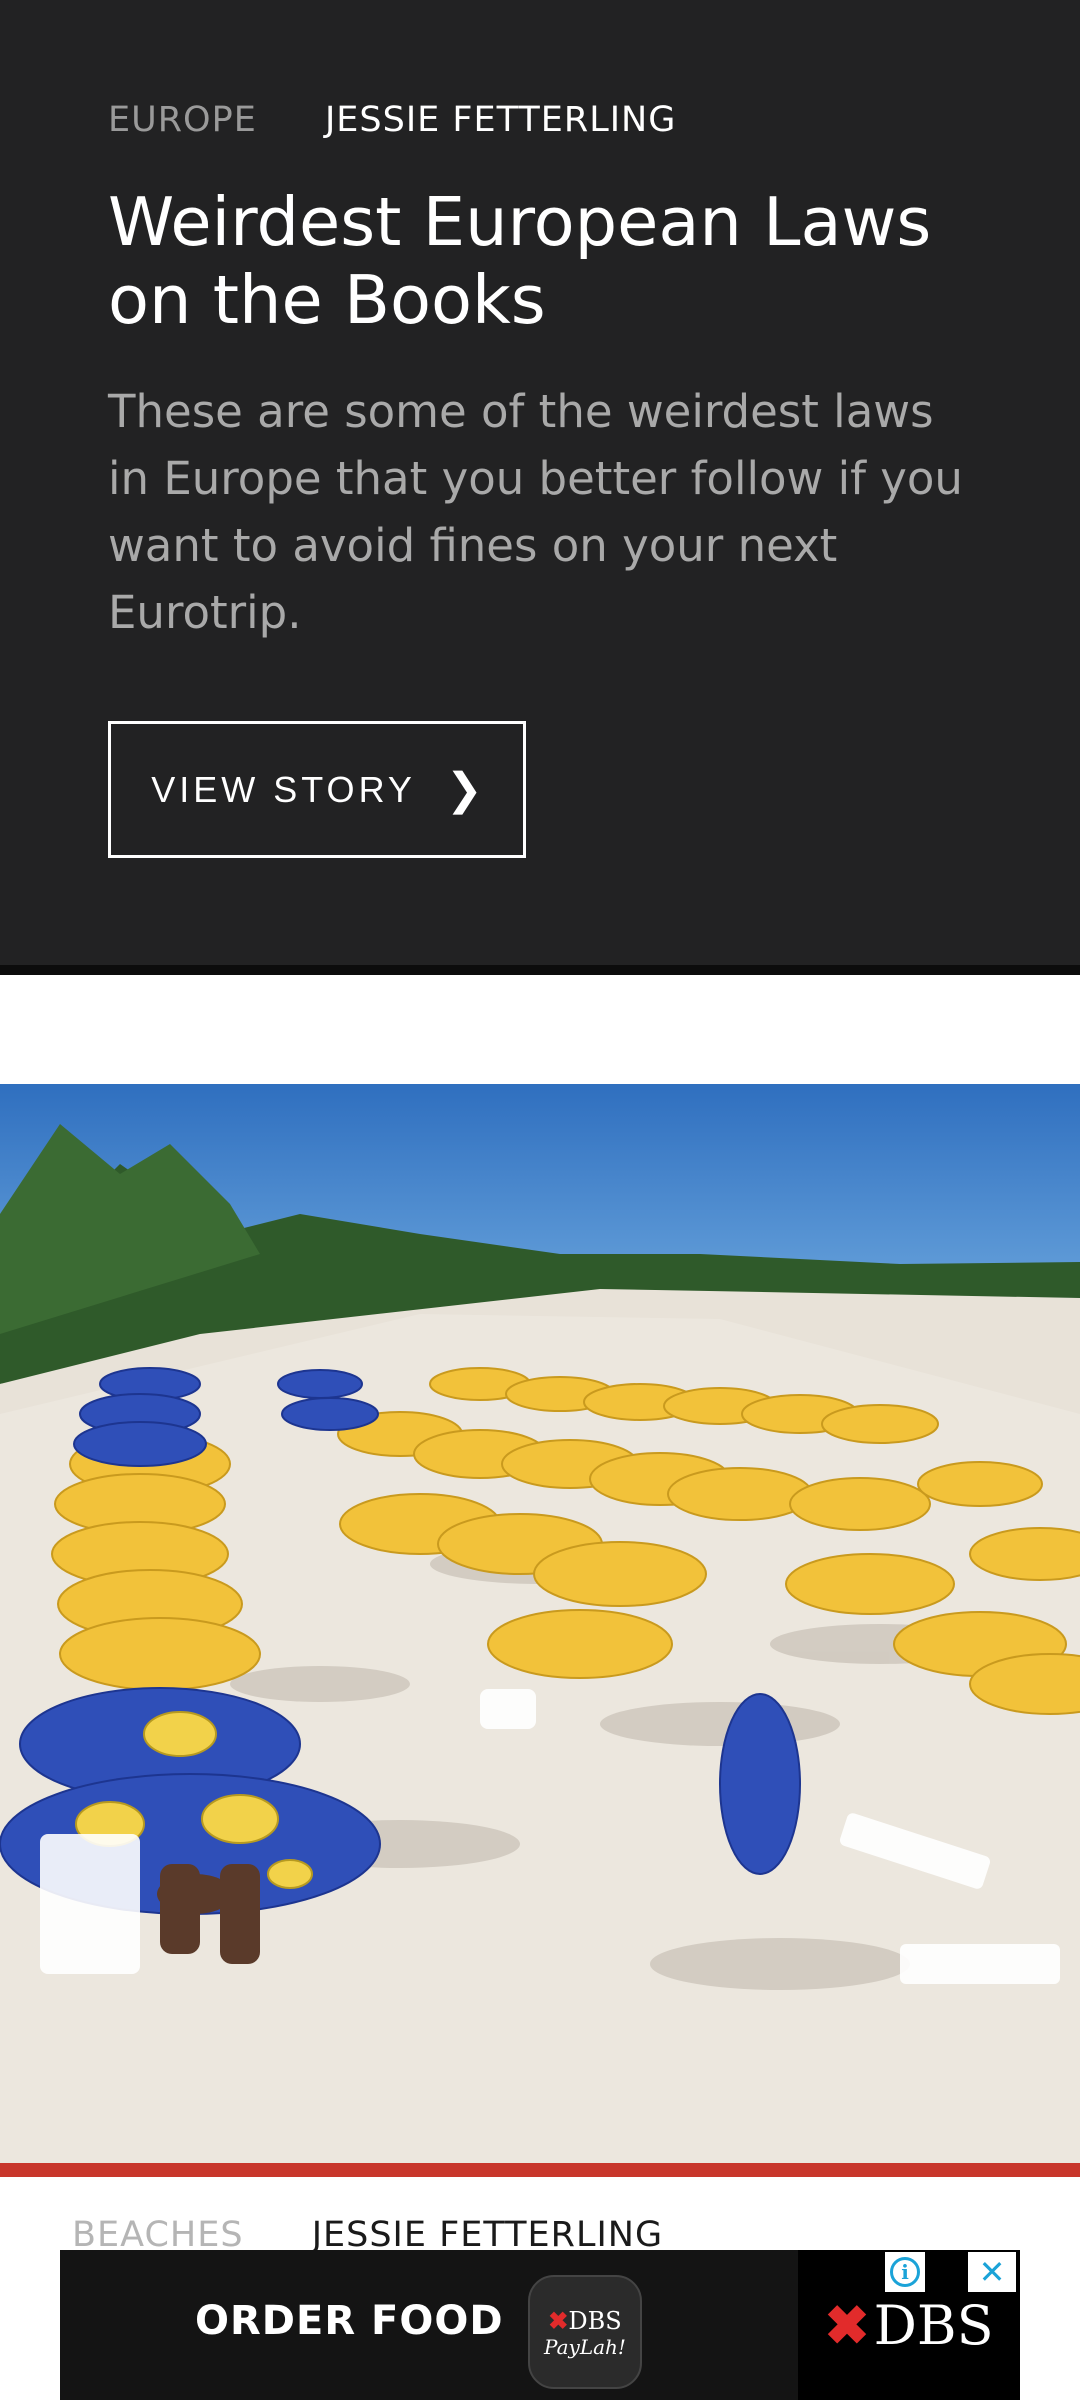 The height and width of the screenshot is (2400, 1080). Describe the element at coordinates (992, 2272) in the screenshot. I see `close-icon: ✕` at that location.